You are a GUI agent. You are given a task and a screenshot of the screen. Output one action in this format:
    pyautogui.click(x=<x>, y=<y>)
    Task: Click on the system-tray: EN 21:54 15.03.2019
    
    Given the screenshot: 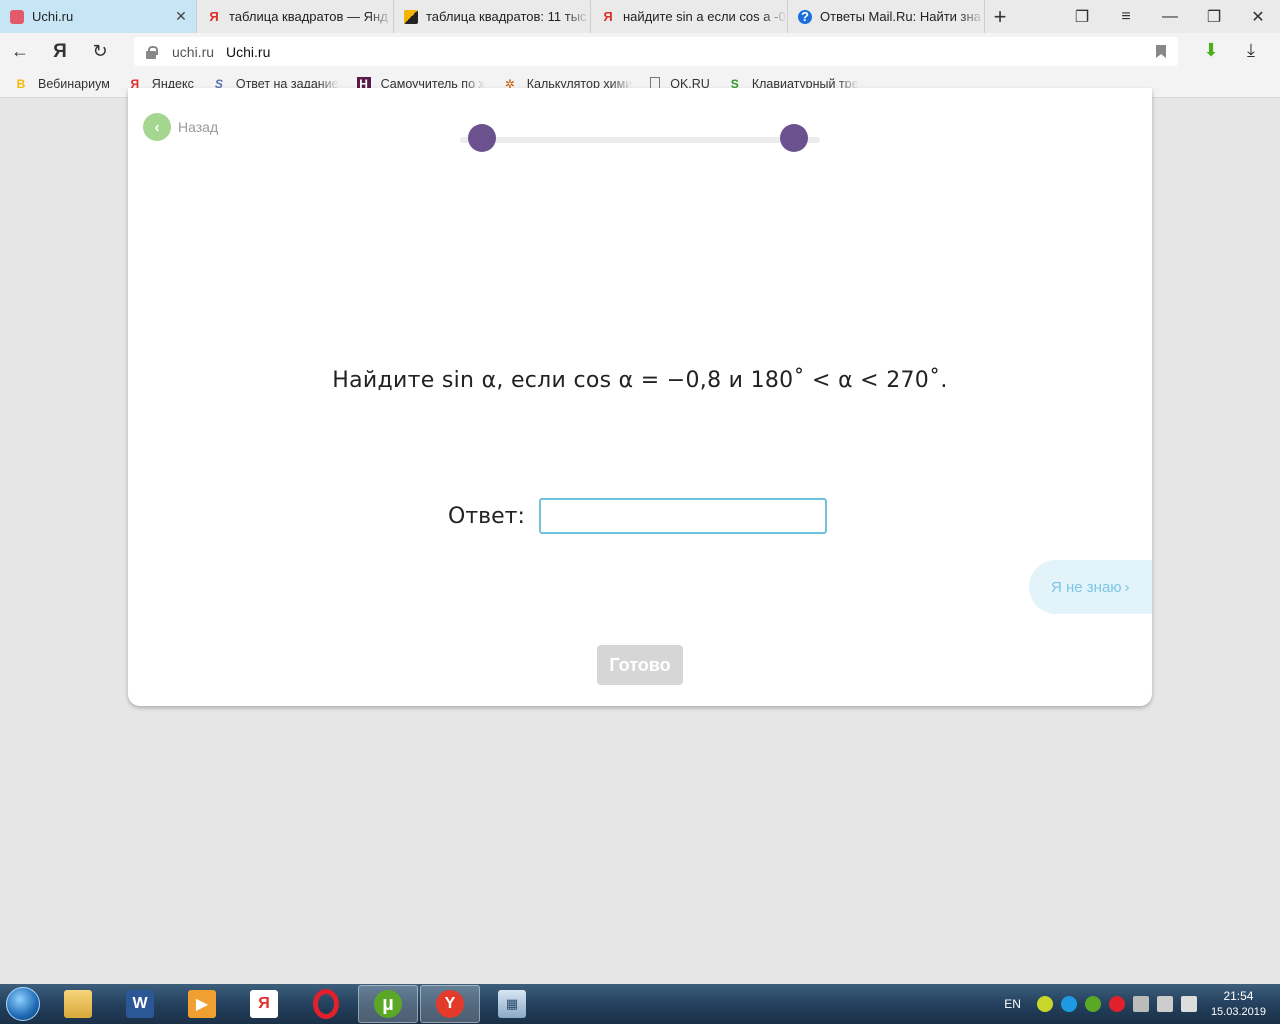 What is the action you would take?
    pyautogui.click(x=1142, y=1004)
    